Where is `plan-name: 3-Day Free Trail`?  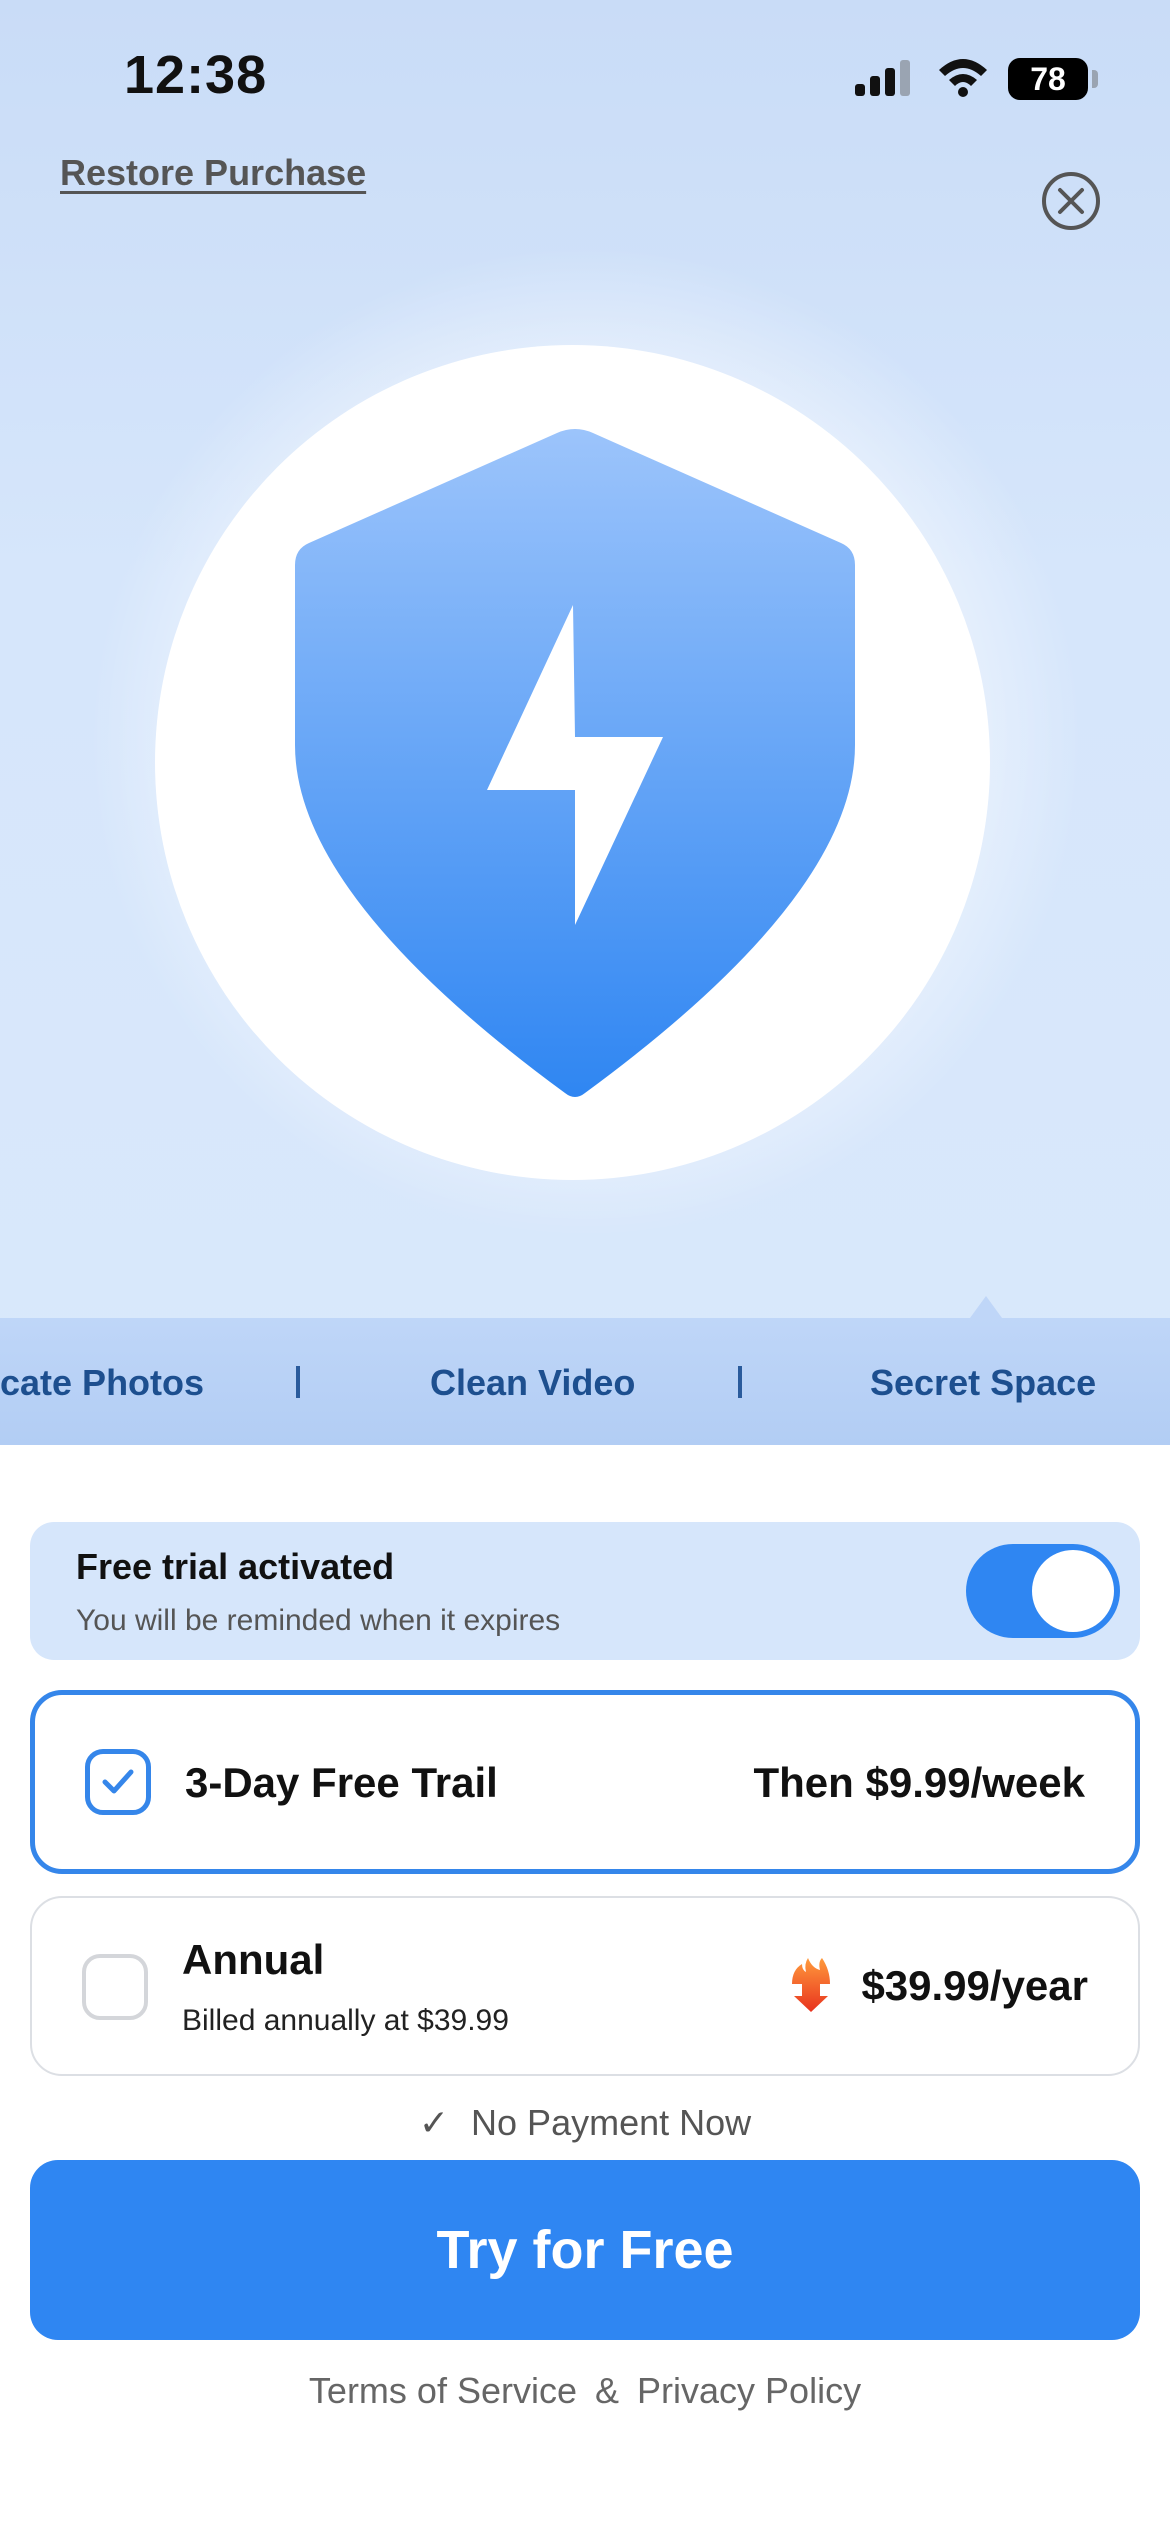 plan-name: 3-Day Free Trail is located at coordinates (341, 1782).